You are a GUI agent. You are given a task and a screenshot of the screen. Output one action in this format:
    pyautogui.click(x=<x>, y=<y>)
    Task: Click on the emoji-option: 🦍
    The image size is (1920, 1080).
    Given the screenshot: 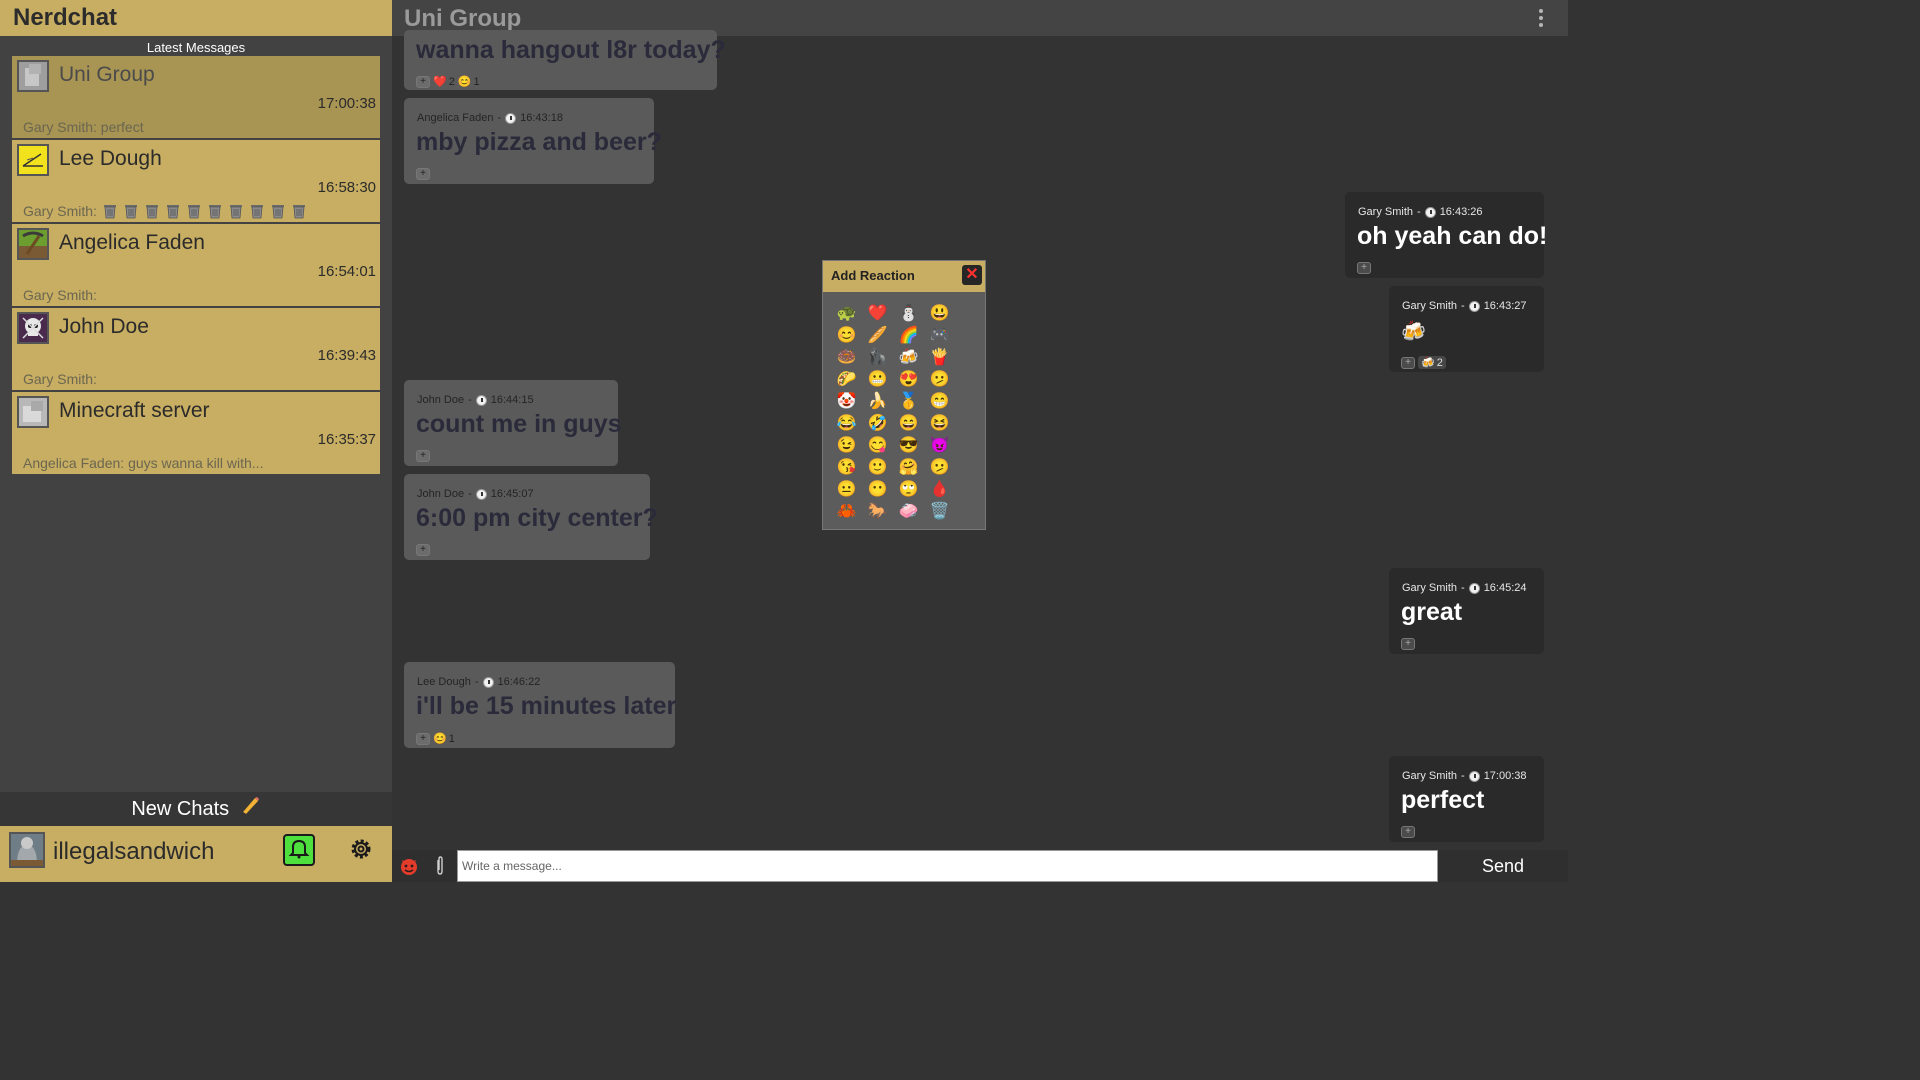 What is the action you would take?
    pyautogui.click(x=877, y=358)
    